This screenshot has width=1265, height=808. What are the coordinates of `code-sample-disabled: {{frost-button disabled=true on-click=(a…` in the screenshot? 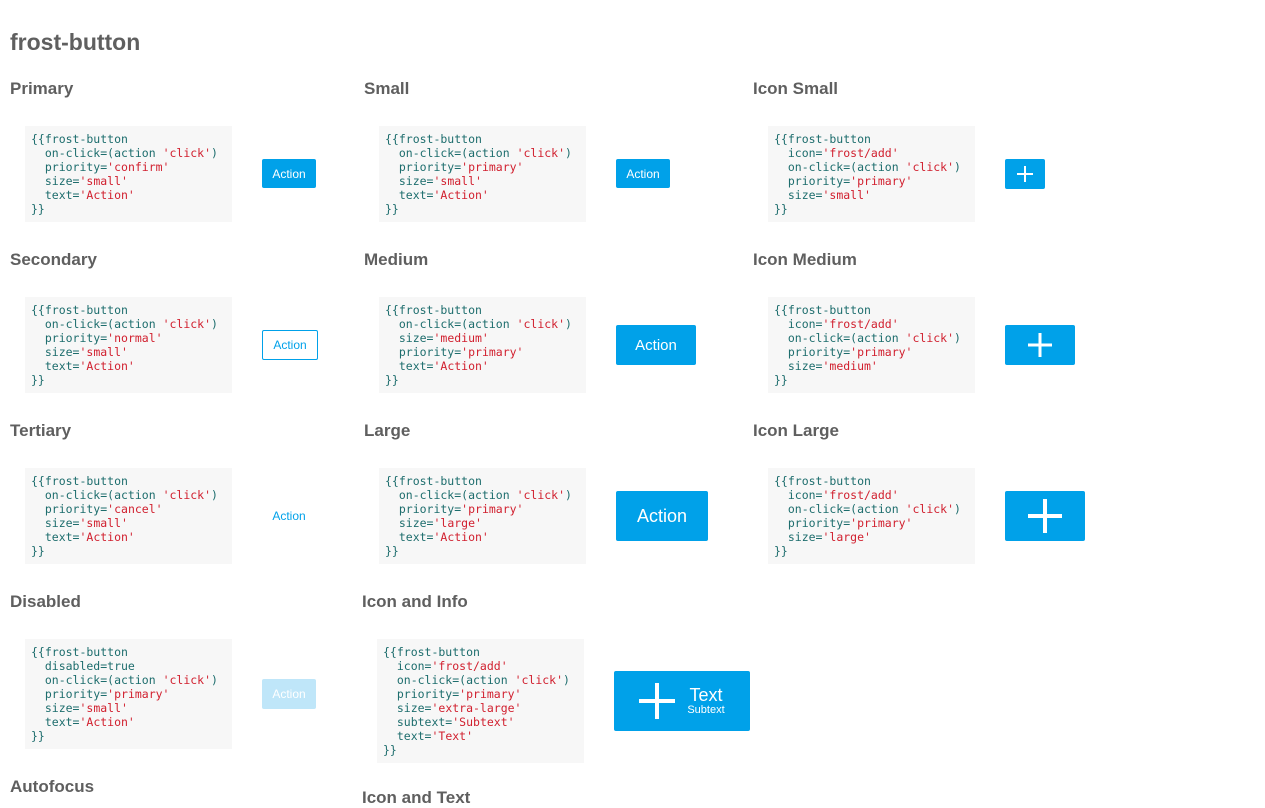 It's located at (128, 694).